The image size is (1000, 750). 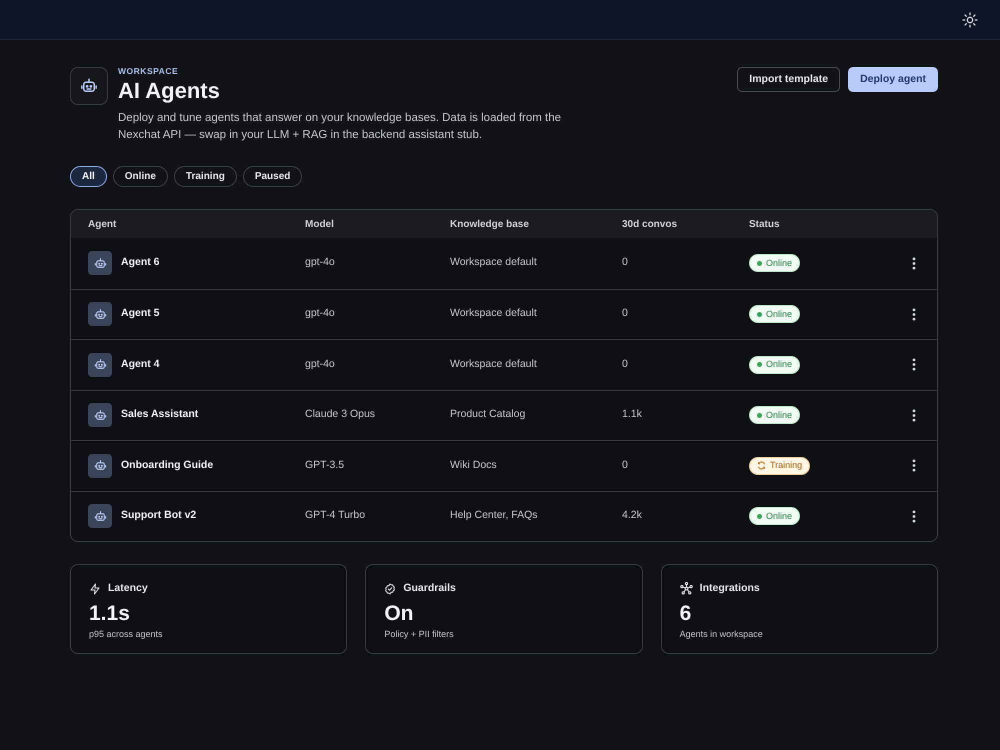 I want to click on stat-value: 1.1s, so click(x=110, y=614).